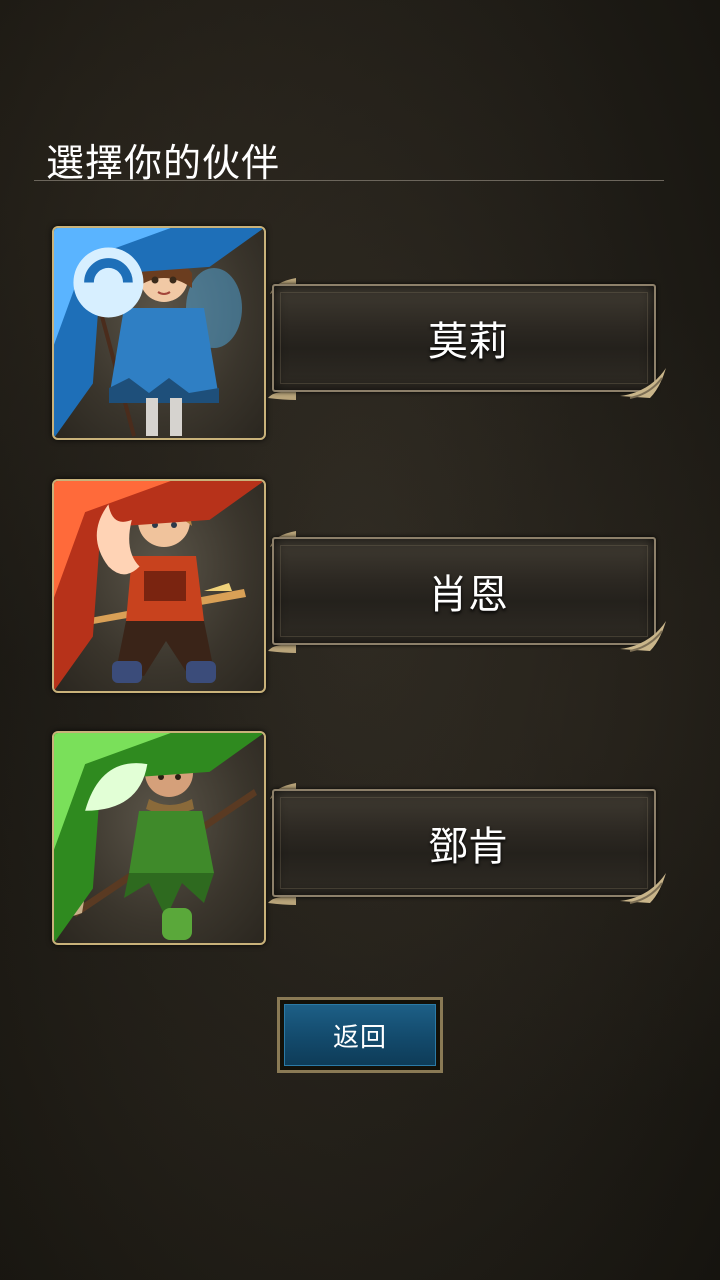 This screenshot has width=720, height=1280. I want to click on companion-name-plate: 莫莉, so click(464, 338).